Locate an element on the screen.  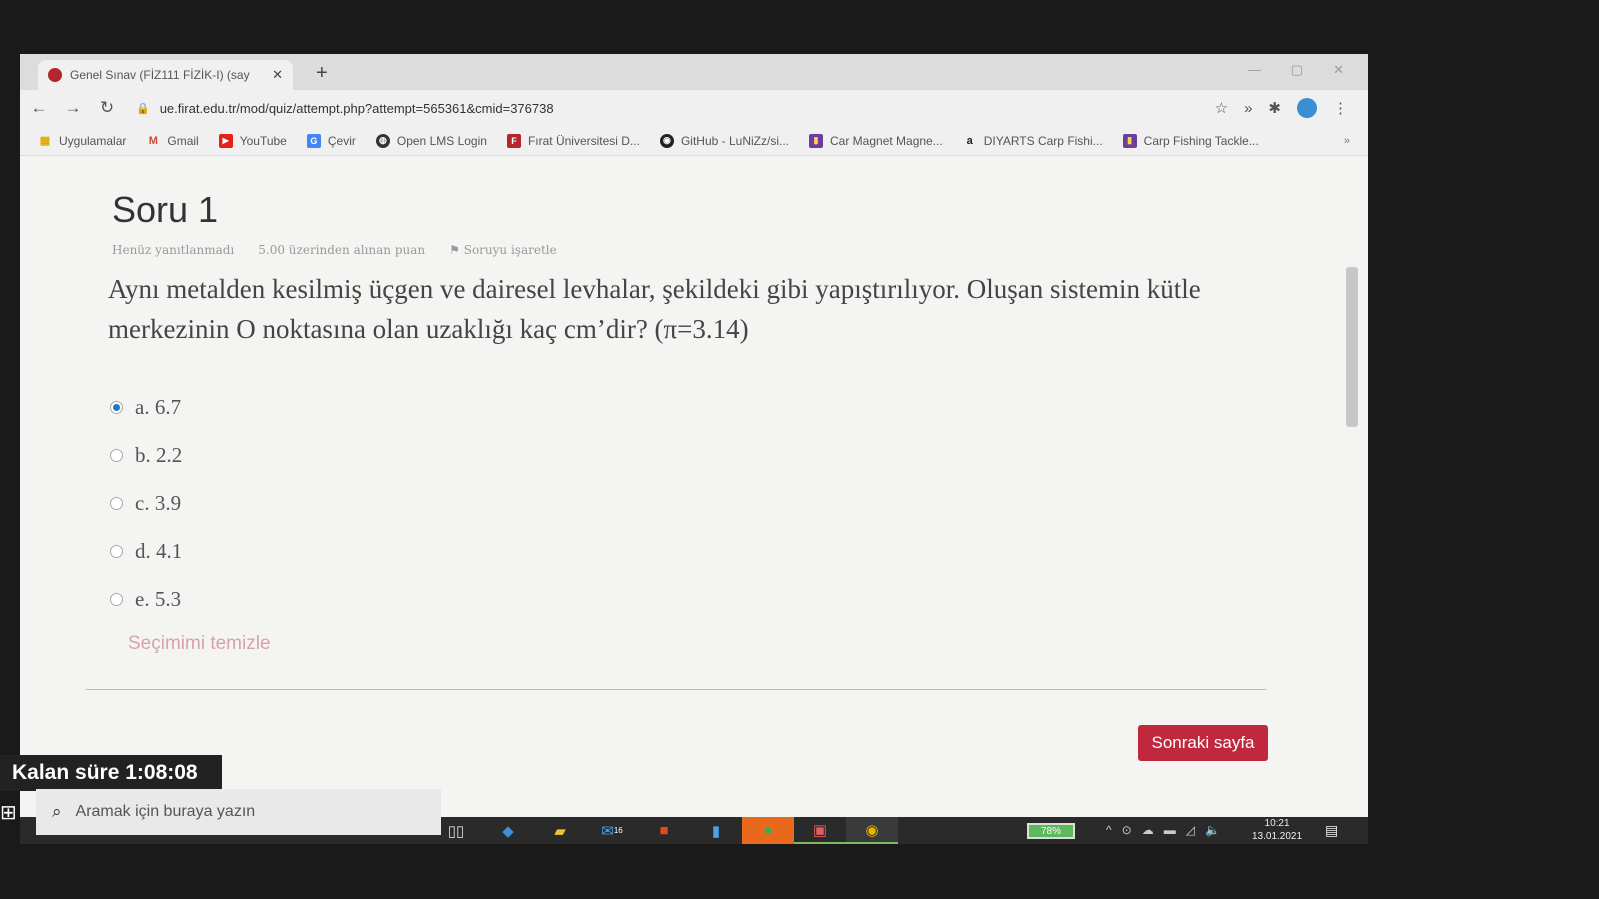
app-icon: ◆ is located at coordinates (508, 830).